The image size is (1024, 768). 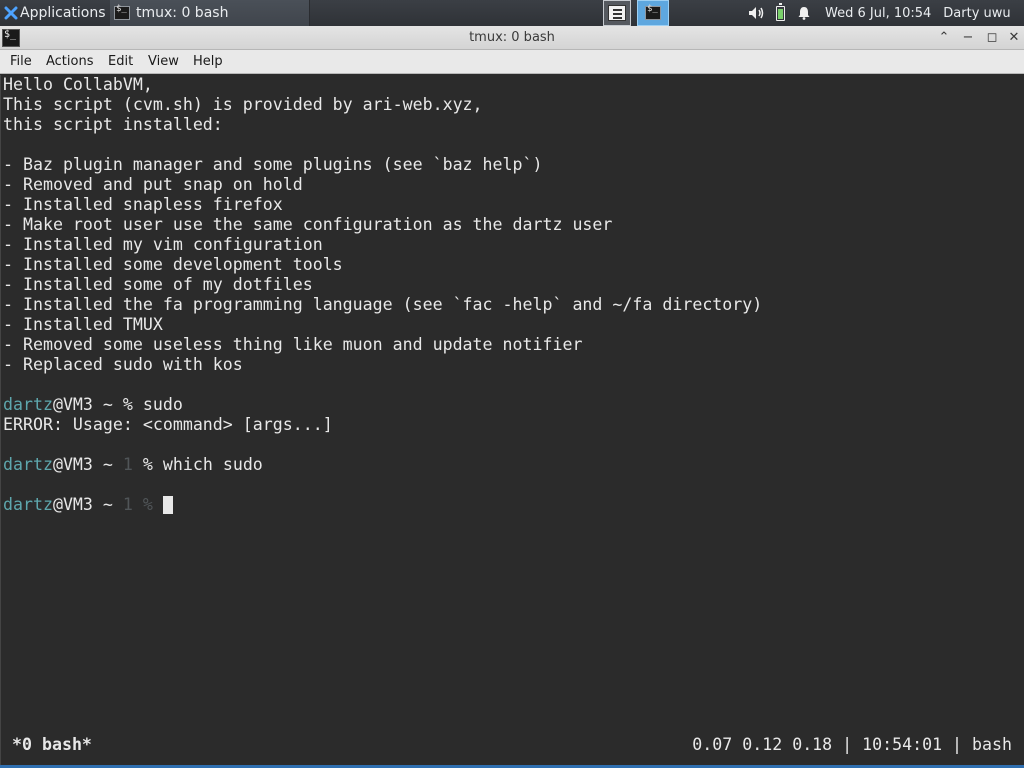 I want to click on terminal-line: - Replaced sudo with kos, so click(x=123, y=364).